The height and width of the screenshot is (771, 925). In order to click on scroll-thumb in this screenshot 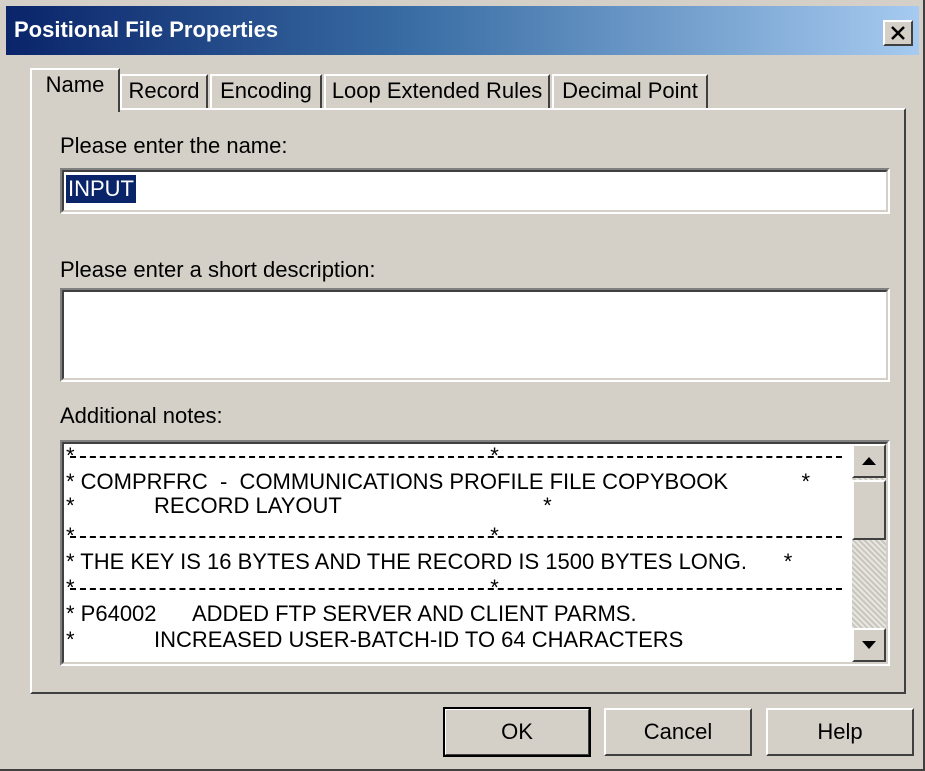, I will do `click(869, 510)`.